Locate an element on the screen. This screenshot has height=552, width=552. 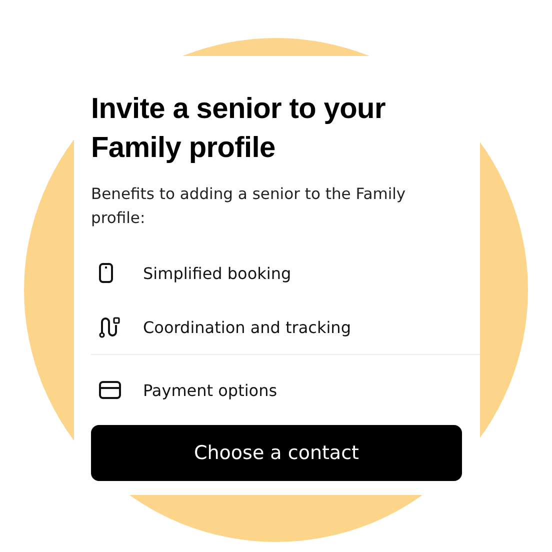
phone-icon is located at coordinates (106, 273).